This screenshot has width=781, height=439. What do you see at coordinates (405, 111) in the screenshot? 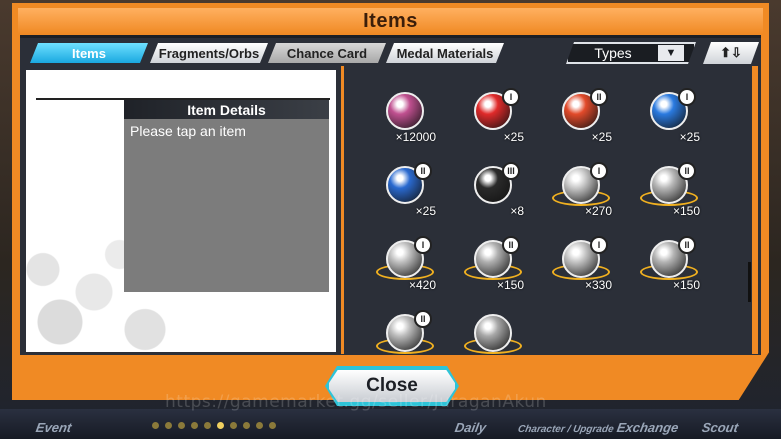
I see `coin-bag-icon` at bounding box center [405, 111].